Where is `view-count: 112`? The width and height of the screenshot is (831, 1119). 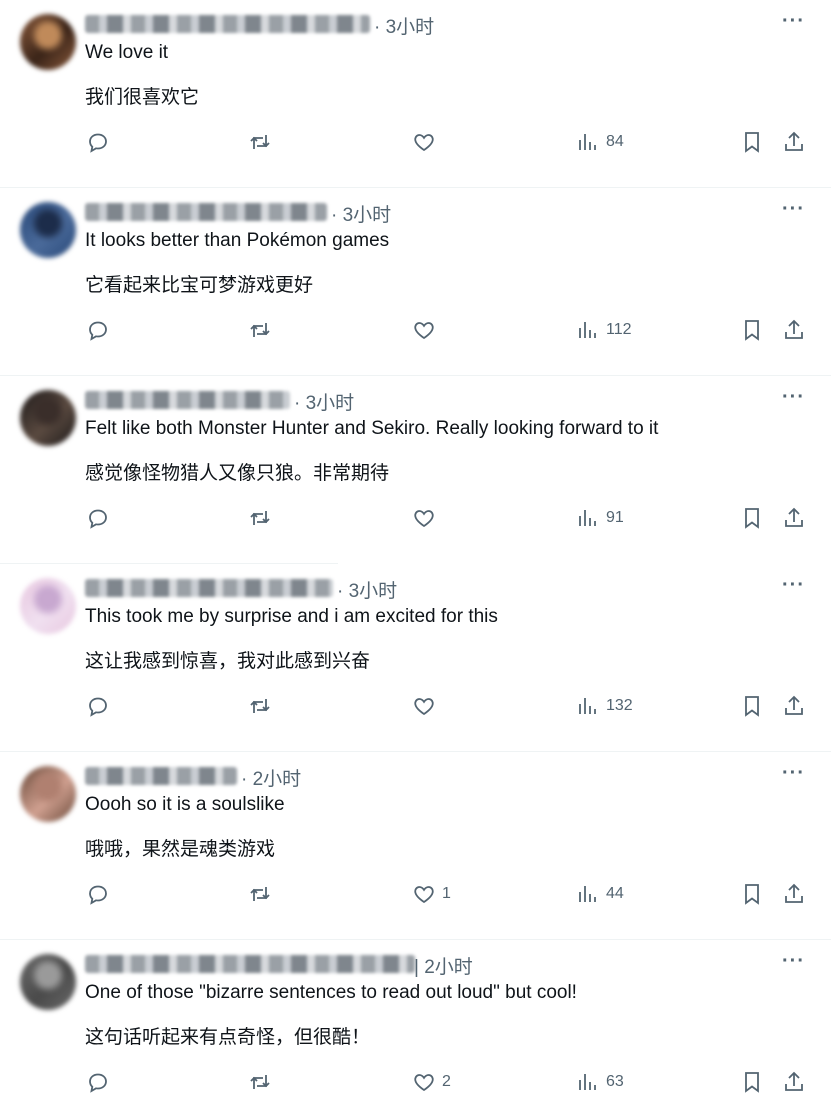
view-count: 112 is located at coordinates (619, 329).